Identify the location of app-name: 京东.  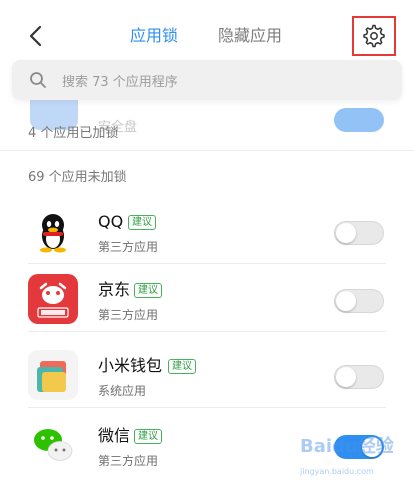
(114, 289).